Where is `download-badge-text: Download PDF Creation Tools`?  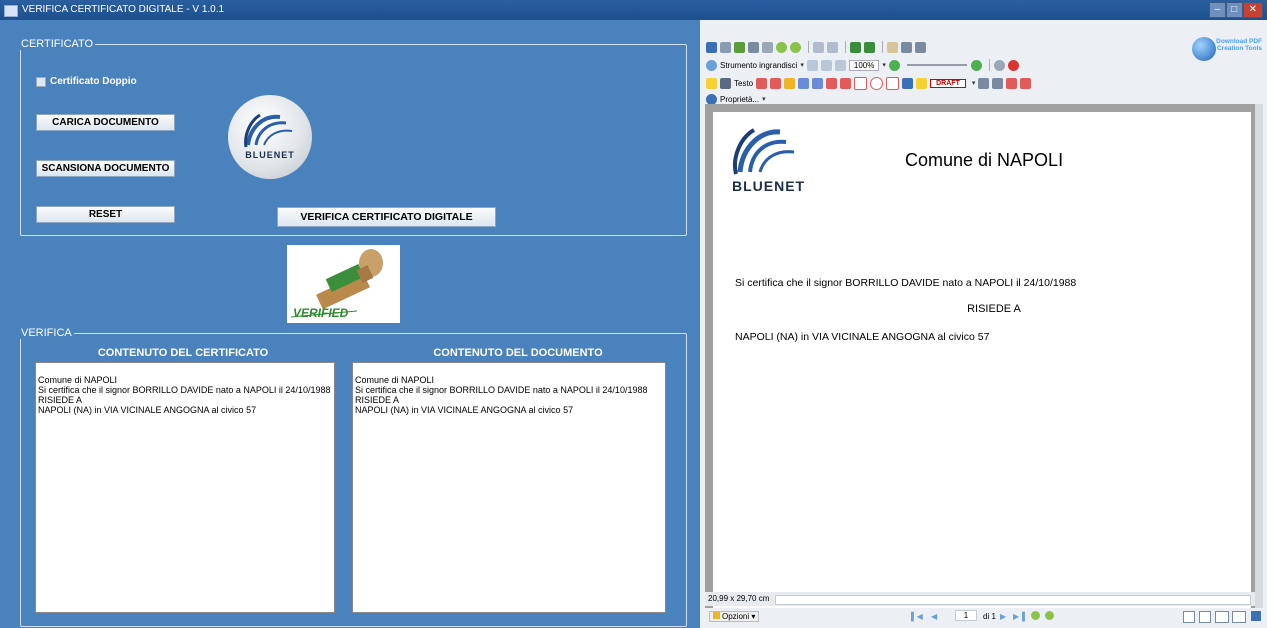 download-badge-text: Download PDF Creation Tools is located at coordinates (1239, 45).